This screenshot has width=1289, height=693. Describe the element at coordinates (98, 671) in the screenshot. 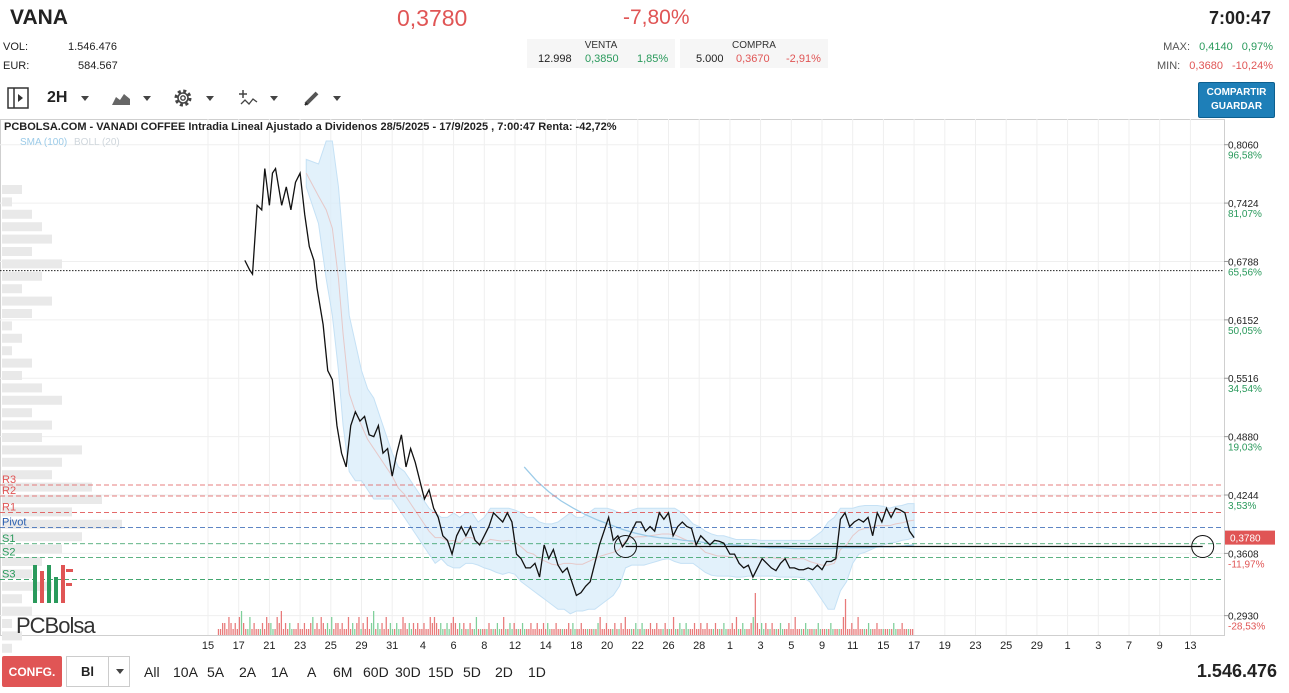

I see `mode-select: Bl` at that location.